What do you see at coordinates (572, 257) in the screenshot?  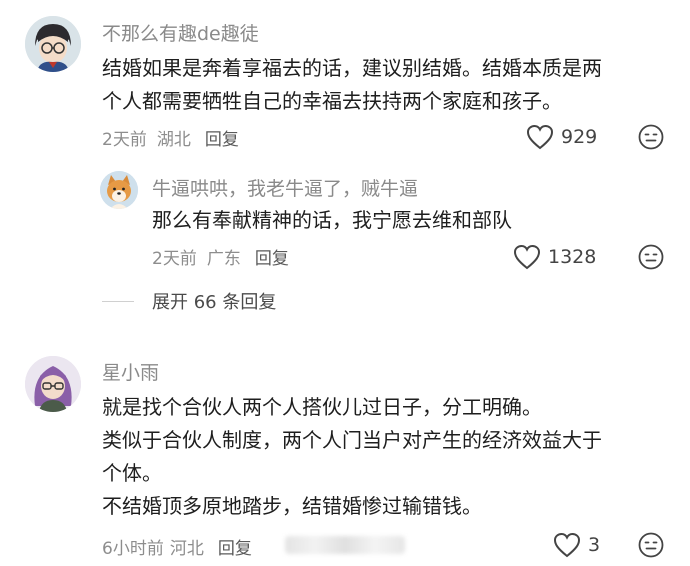 I see `like-count: 1328` at bounding box center [572, 257].